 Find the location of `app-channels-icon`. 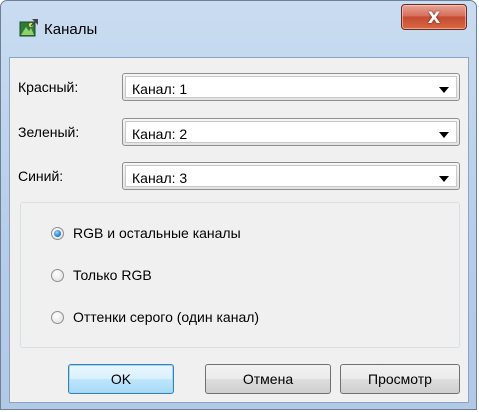

app-channels-icon is located at coordinates (29, 28).